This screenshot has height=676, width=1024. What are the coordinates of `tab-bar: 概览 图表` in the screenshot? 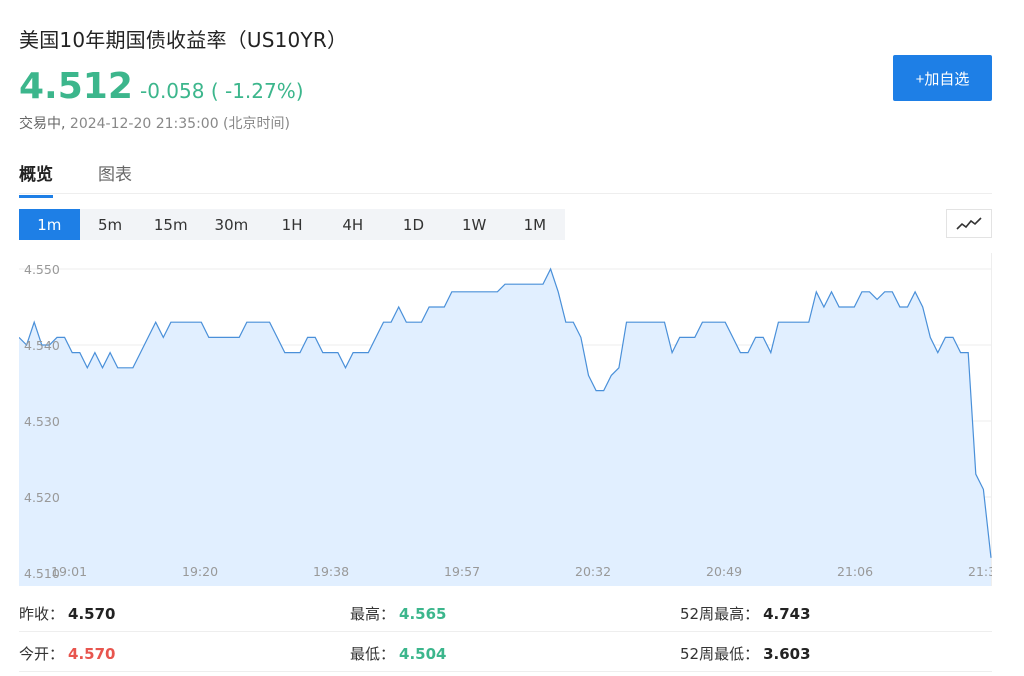 It's located at (505, 178).